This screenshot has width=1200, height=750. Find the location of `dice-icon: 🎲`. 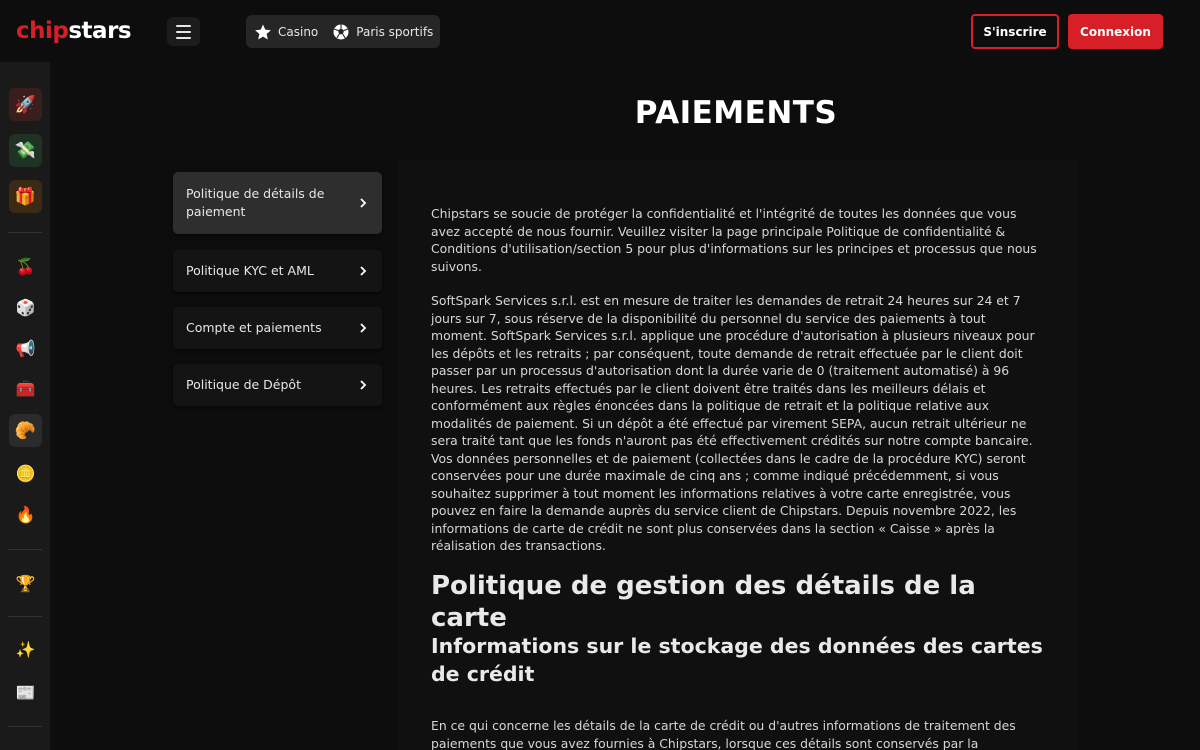

dice-icon: 🎲 is located at coordinates (25, 307).